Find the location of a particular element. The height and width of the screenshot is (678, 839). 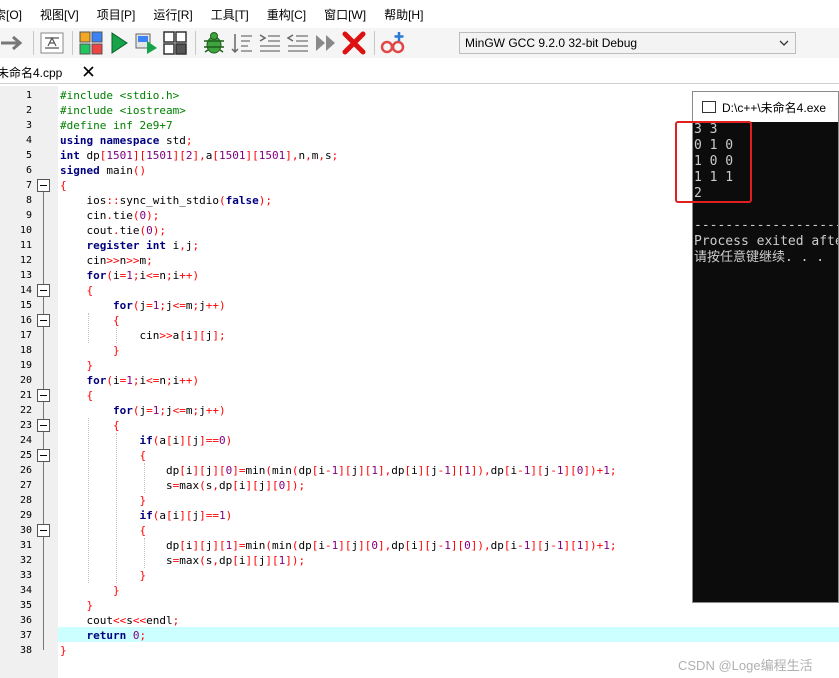

line-number: 6 is located at coordinates (28, 170).